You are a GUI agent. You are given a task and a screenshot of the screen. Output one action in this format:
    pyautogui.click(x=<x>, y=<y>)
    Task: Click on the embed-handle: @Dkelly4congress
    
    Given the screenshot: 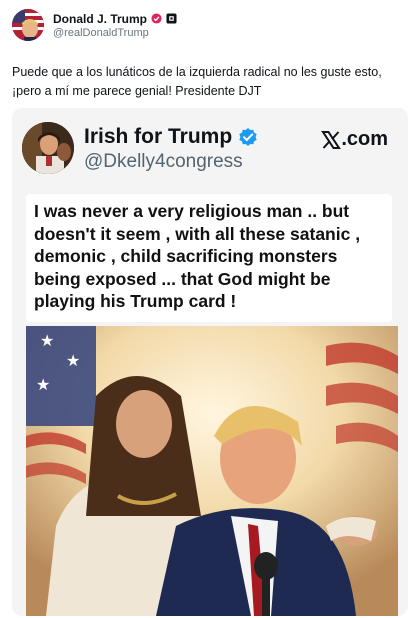 What is the action you would take?
    pyautogui.click(x=163, y=161)
    